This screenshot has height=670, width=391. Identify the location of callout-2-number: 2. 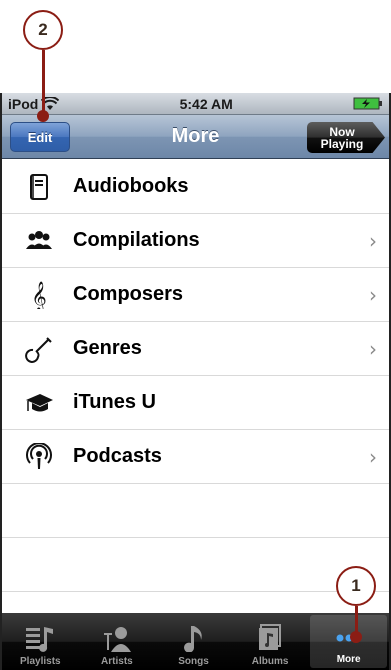
(43, 29).